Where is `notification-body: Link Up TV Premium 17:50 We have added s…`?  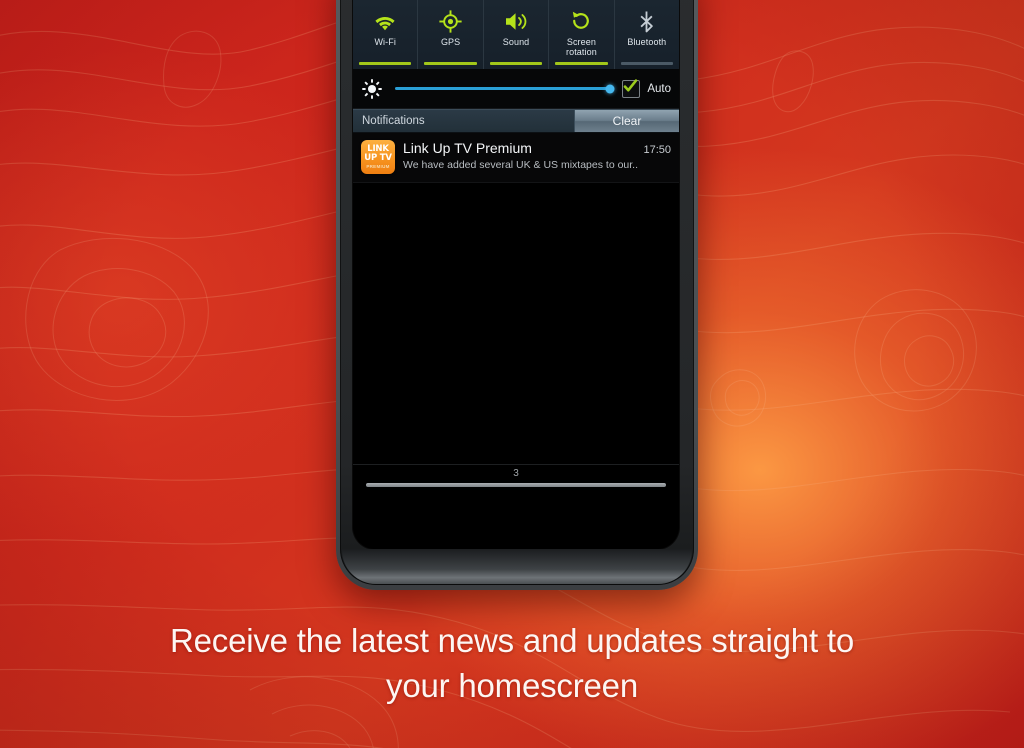
notification-body: Link Up TV Premium 17:50 We have added s… is located at coordinates (537, 156).